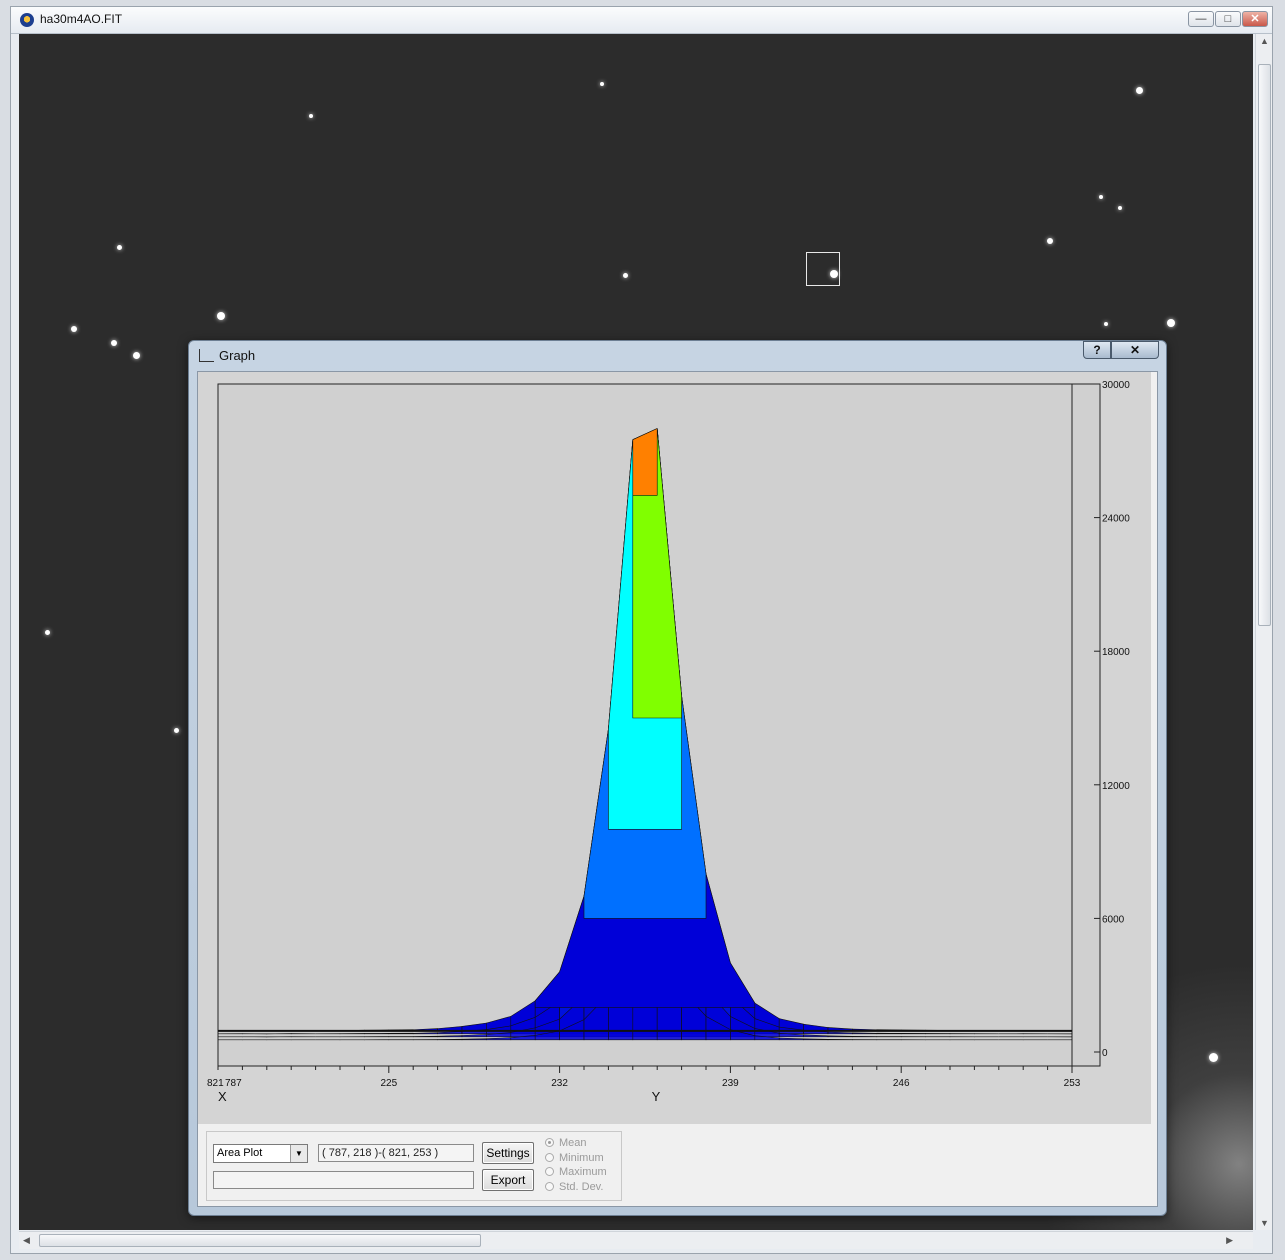  I want to click on scroll-left-icon: ◀, so click(26, 1240).